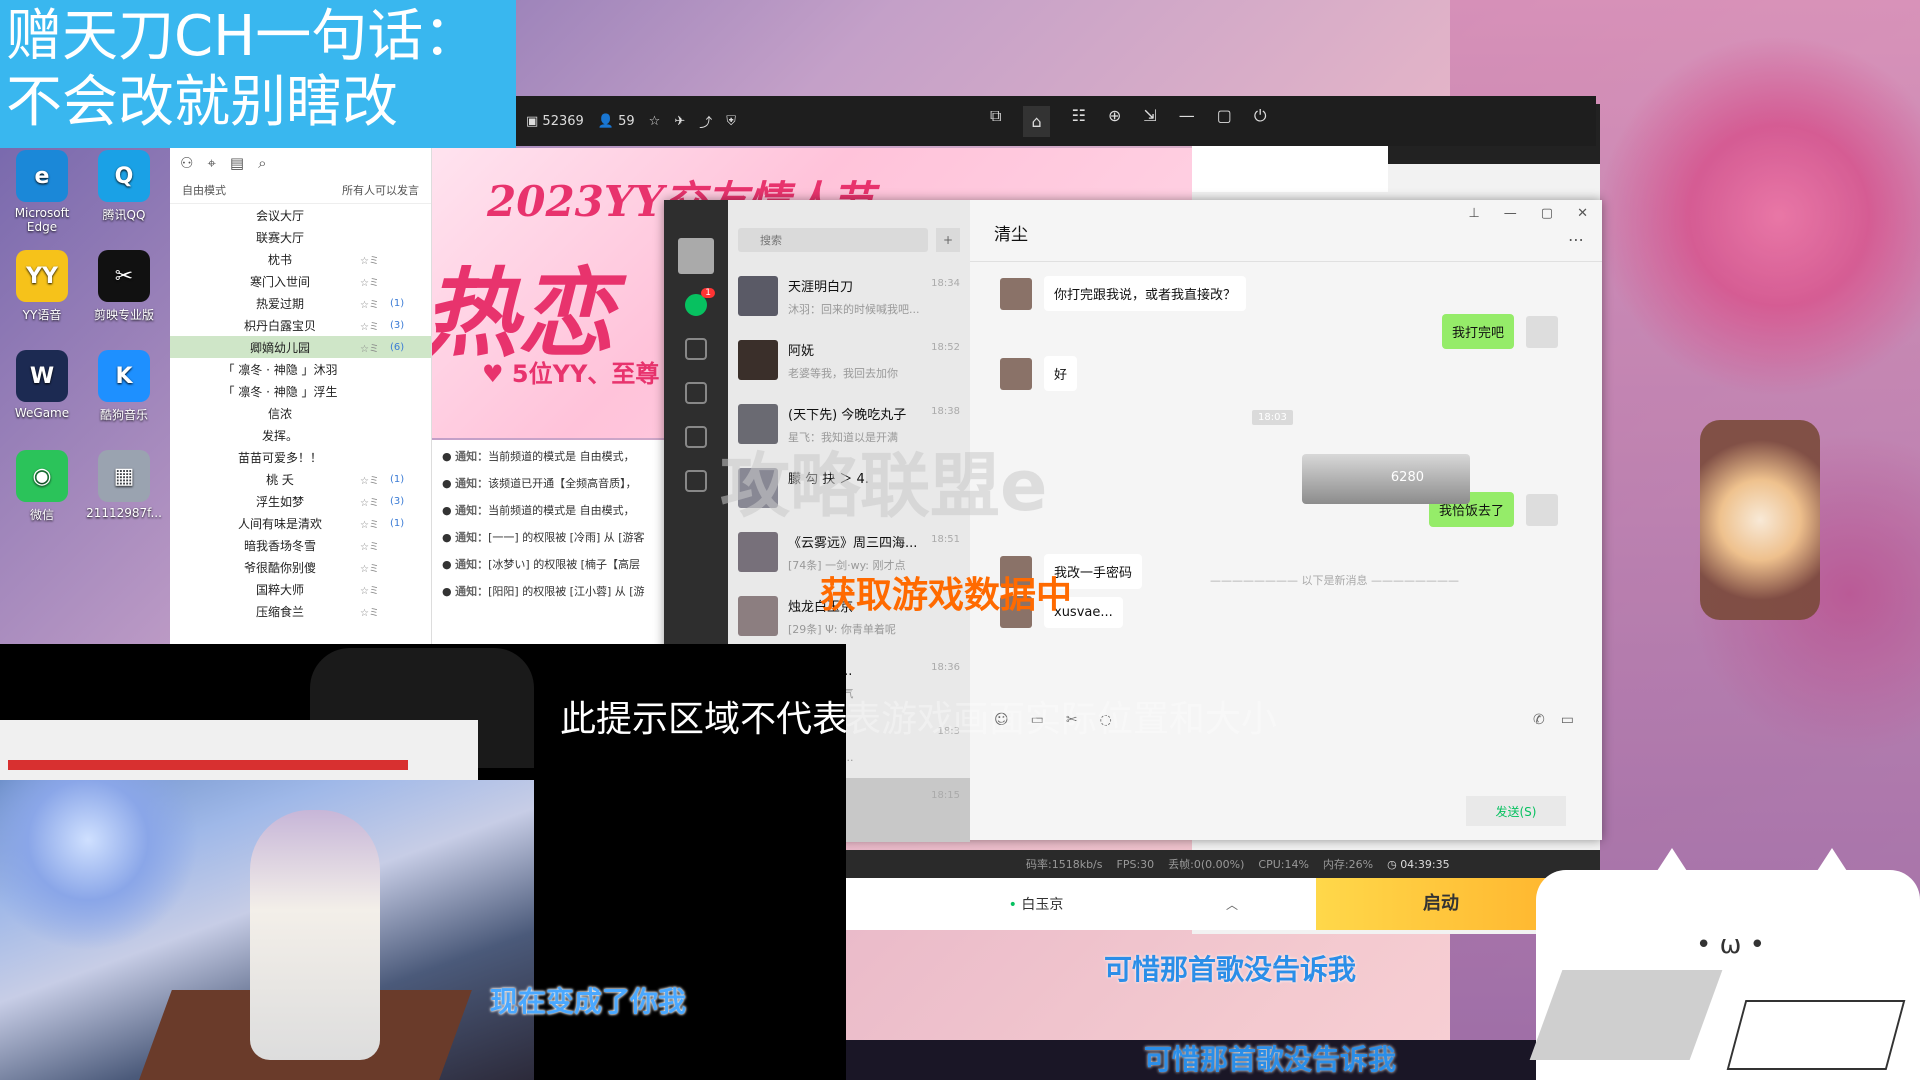 The image size is (1920, 1080). What do you see at coordinates (300, 501) in the screenshot?
I see `channel-item: 浮生如梦 ☆ミ (3)` at bounding box center [300, 501].